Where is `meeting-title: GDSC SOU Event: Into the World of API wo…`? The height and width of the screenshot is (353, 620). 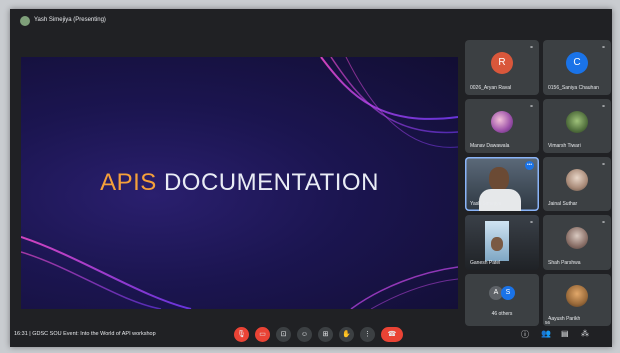 meeting-title: GDSC SOU Event: Into the World of API wo… is located at coordinates (94, 334).